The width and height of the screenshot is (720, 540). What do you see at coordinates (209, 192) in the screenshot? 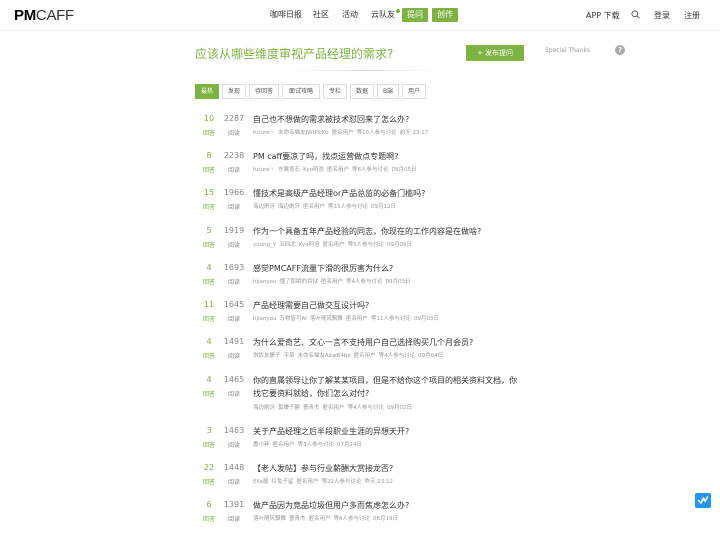
I see `answer-count: 15` at bounding box center [209, 192].